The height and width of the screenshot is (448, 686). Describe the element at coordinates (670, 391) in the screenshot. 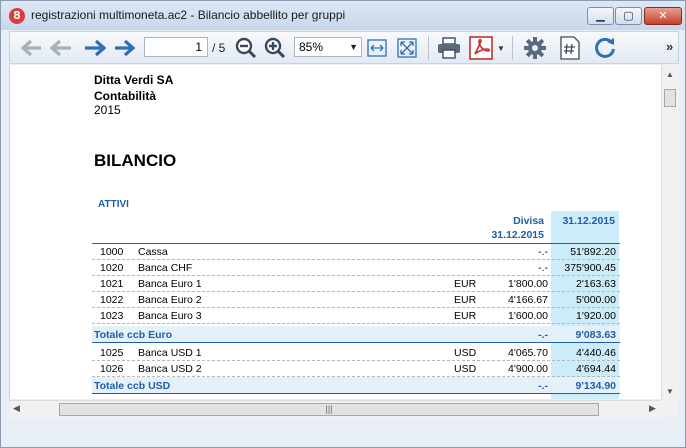

I see `scroll-down-icon: ▼` at that location.